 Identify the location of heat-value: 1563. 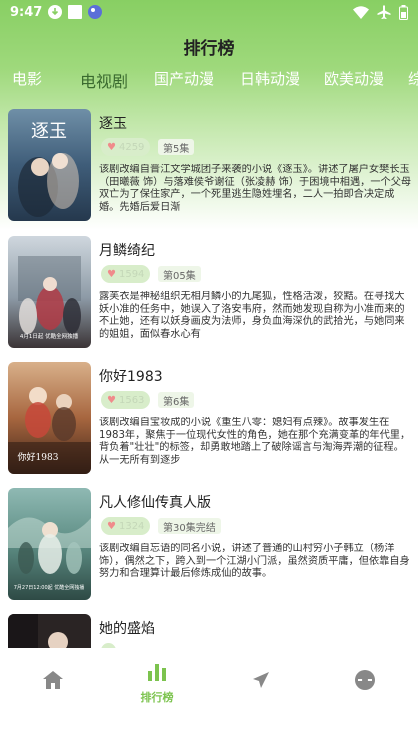
(131, 400).